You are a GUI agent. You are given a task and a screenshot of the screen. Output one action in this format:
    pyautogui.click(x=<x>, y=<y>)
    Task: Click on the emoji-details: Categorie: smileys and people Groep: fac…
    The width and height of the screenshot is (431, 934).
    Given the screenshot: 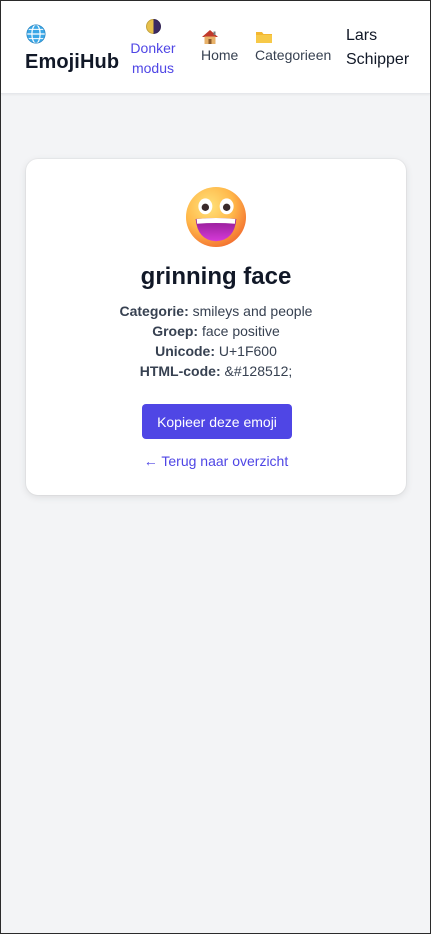 What is the action you would take?
    pyautogui.click(x=216, y=341)
    